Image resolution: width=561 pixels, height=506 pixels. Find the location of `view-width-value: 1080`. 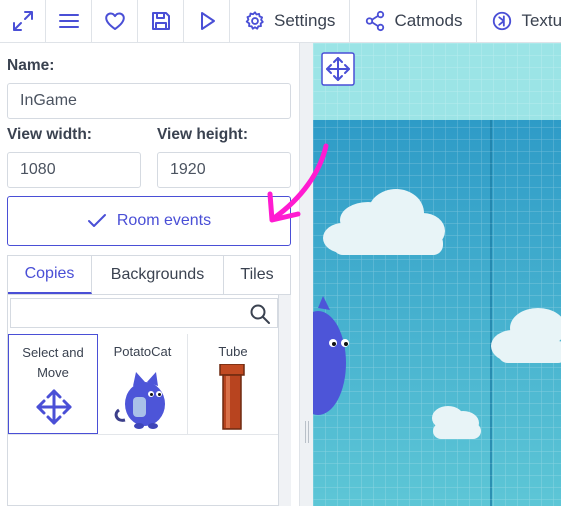

view-width-value: 1080 is located at coordinates (38, 169).